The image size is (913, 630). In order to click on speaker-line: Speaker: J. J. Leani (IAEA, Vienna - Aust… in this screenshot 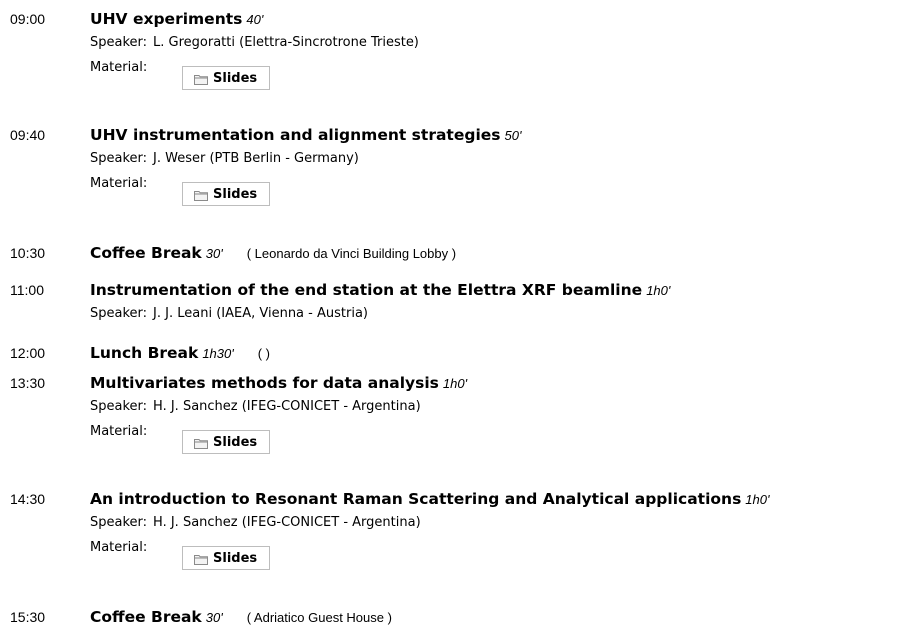, I will do `click(229, 314)`.